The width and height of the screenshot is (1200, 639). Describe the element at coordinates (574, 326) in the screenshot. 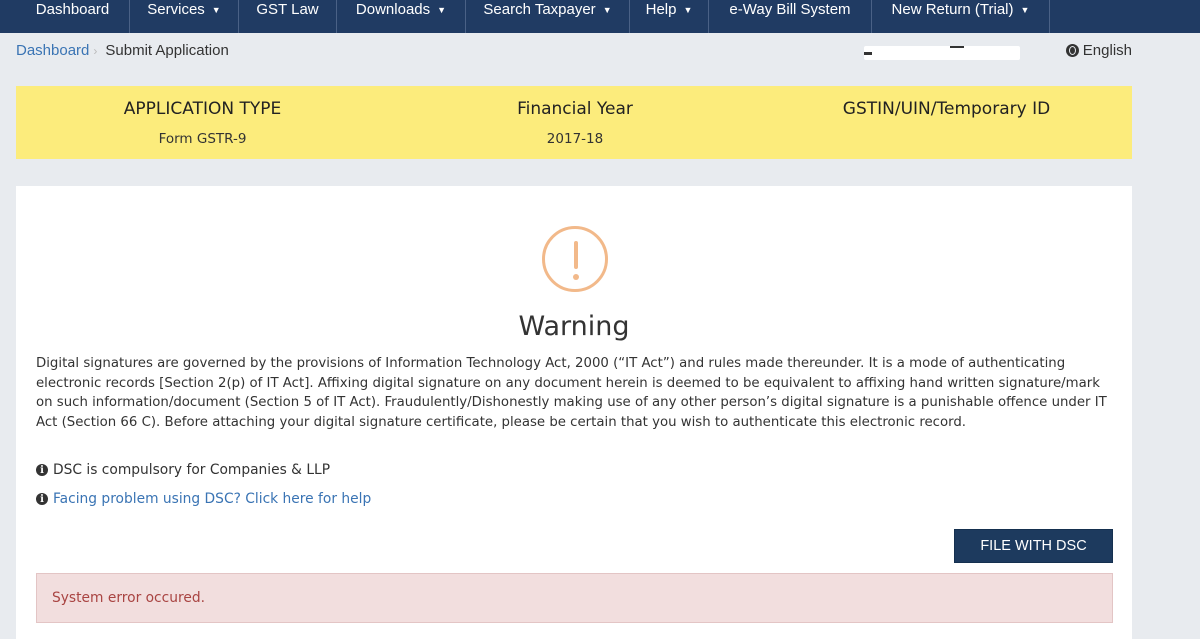

I see `warning-title: Warning` at that location.